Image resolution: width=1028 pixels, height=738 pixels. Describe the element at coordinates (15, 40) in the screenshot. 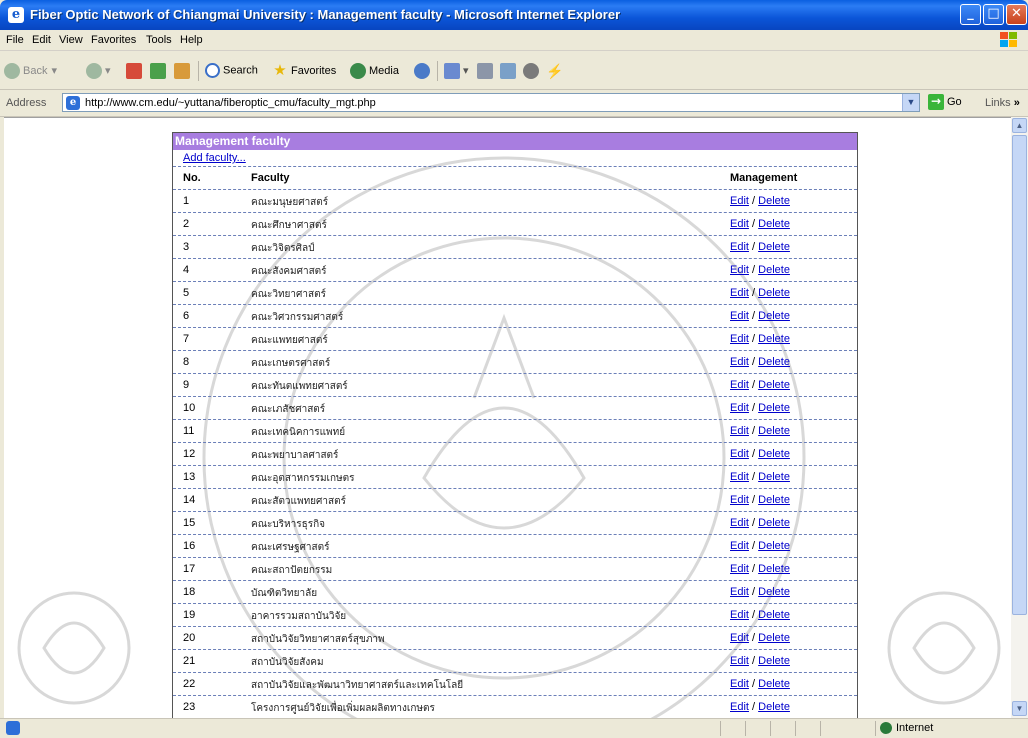

I see `menu-file: File` at that location.